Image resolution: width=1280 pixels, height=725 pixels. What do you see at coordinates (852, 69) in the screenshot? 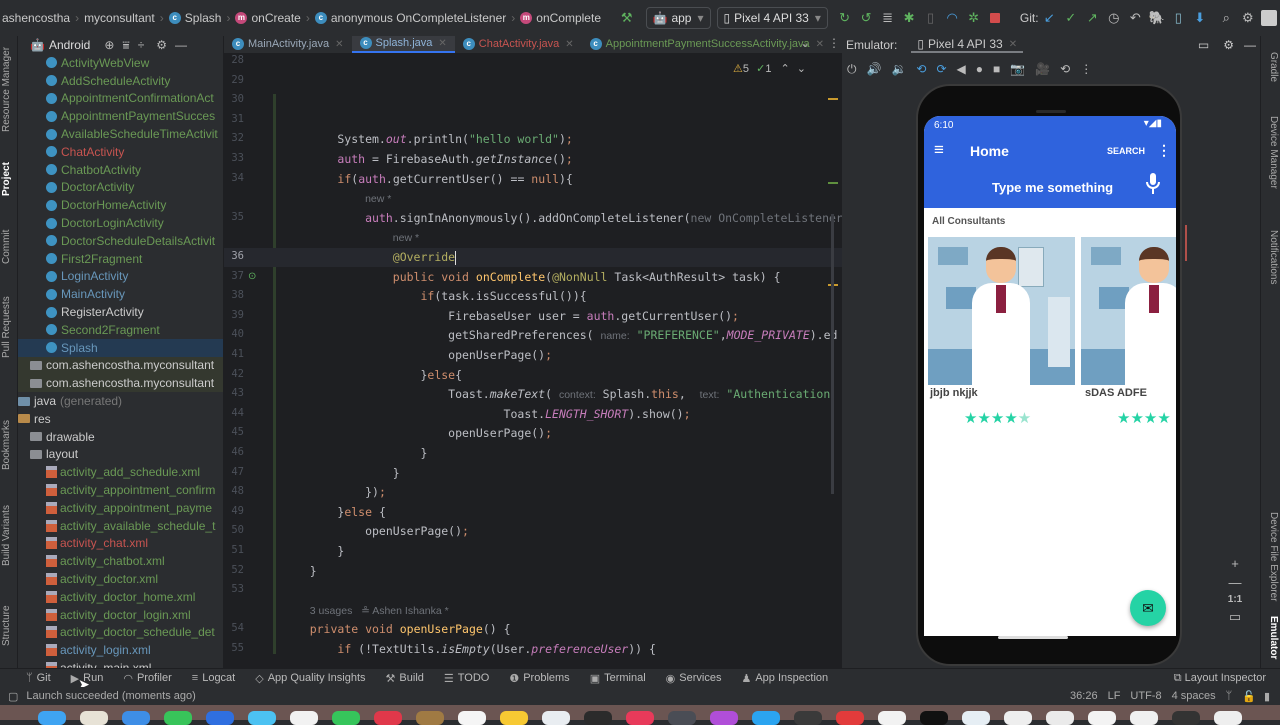
I see `power-icon: ⏻` at bounding box center [852, 69].